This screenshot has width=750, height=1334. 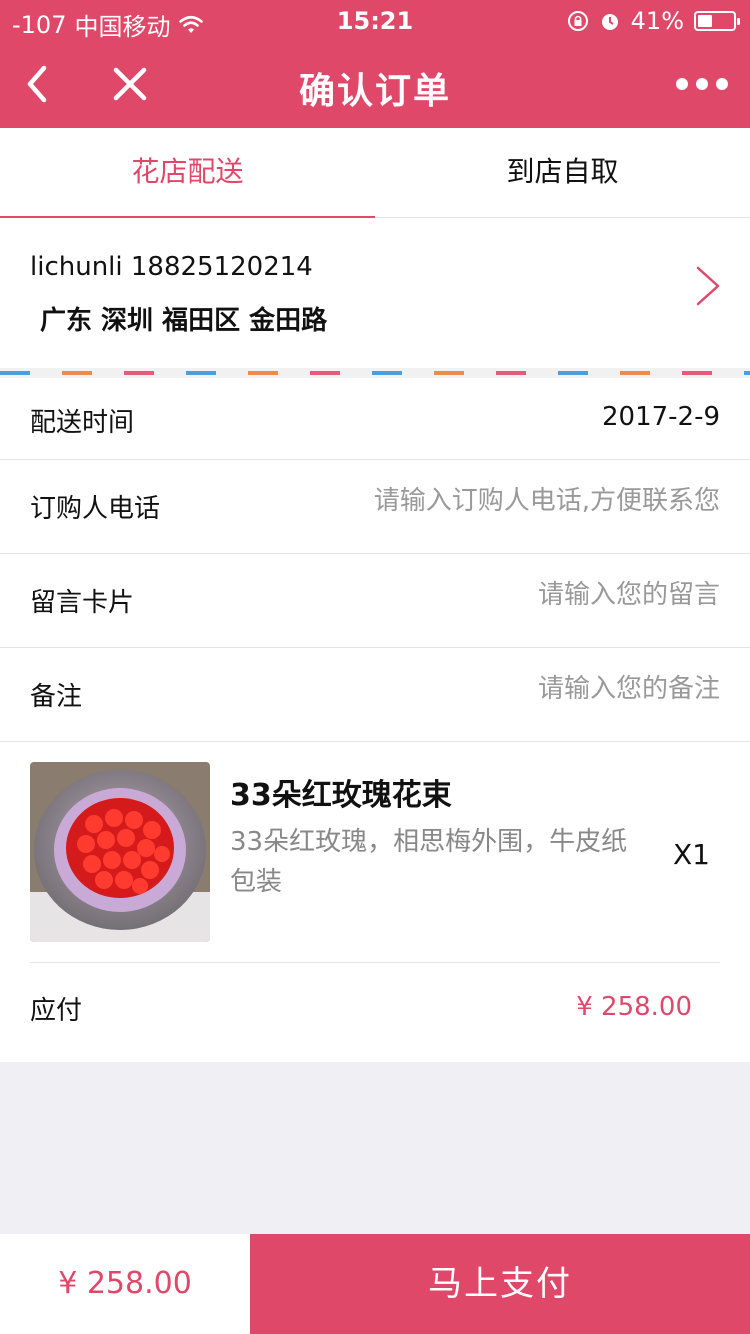 I want to click on delivery-time-value: 2017-2-9, so click(x=660, y=417).